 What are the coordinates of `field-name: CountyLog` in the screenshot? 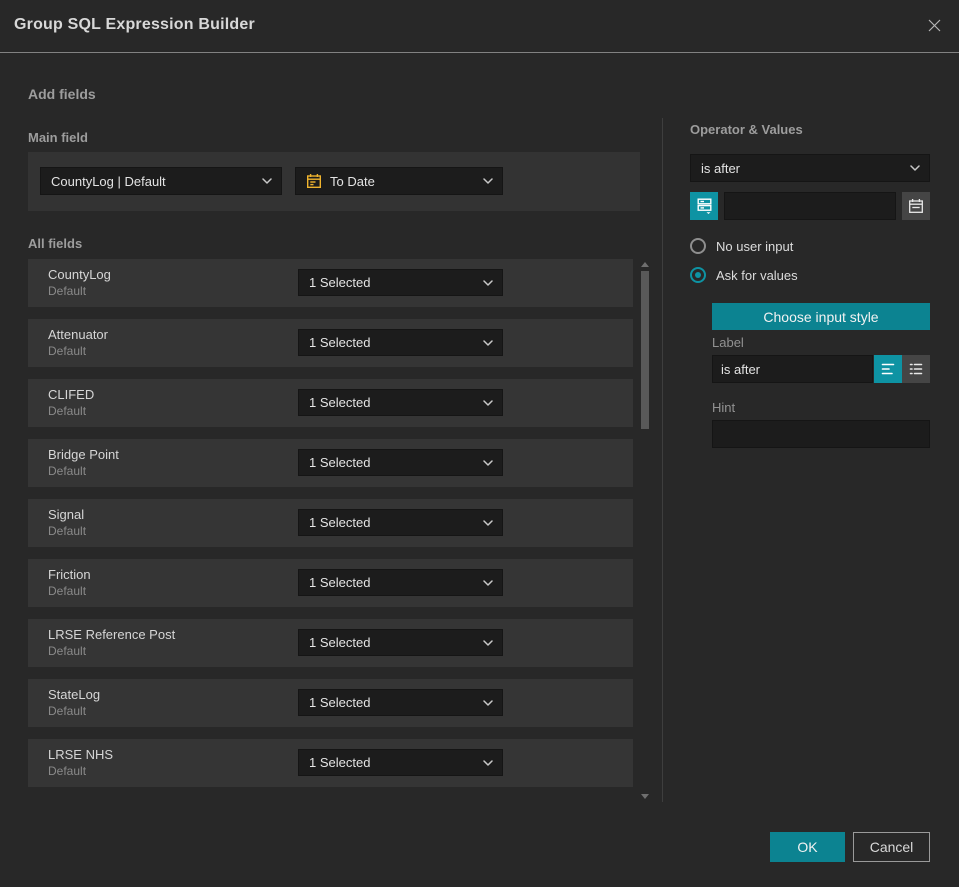 It's located at (79, 274).